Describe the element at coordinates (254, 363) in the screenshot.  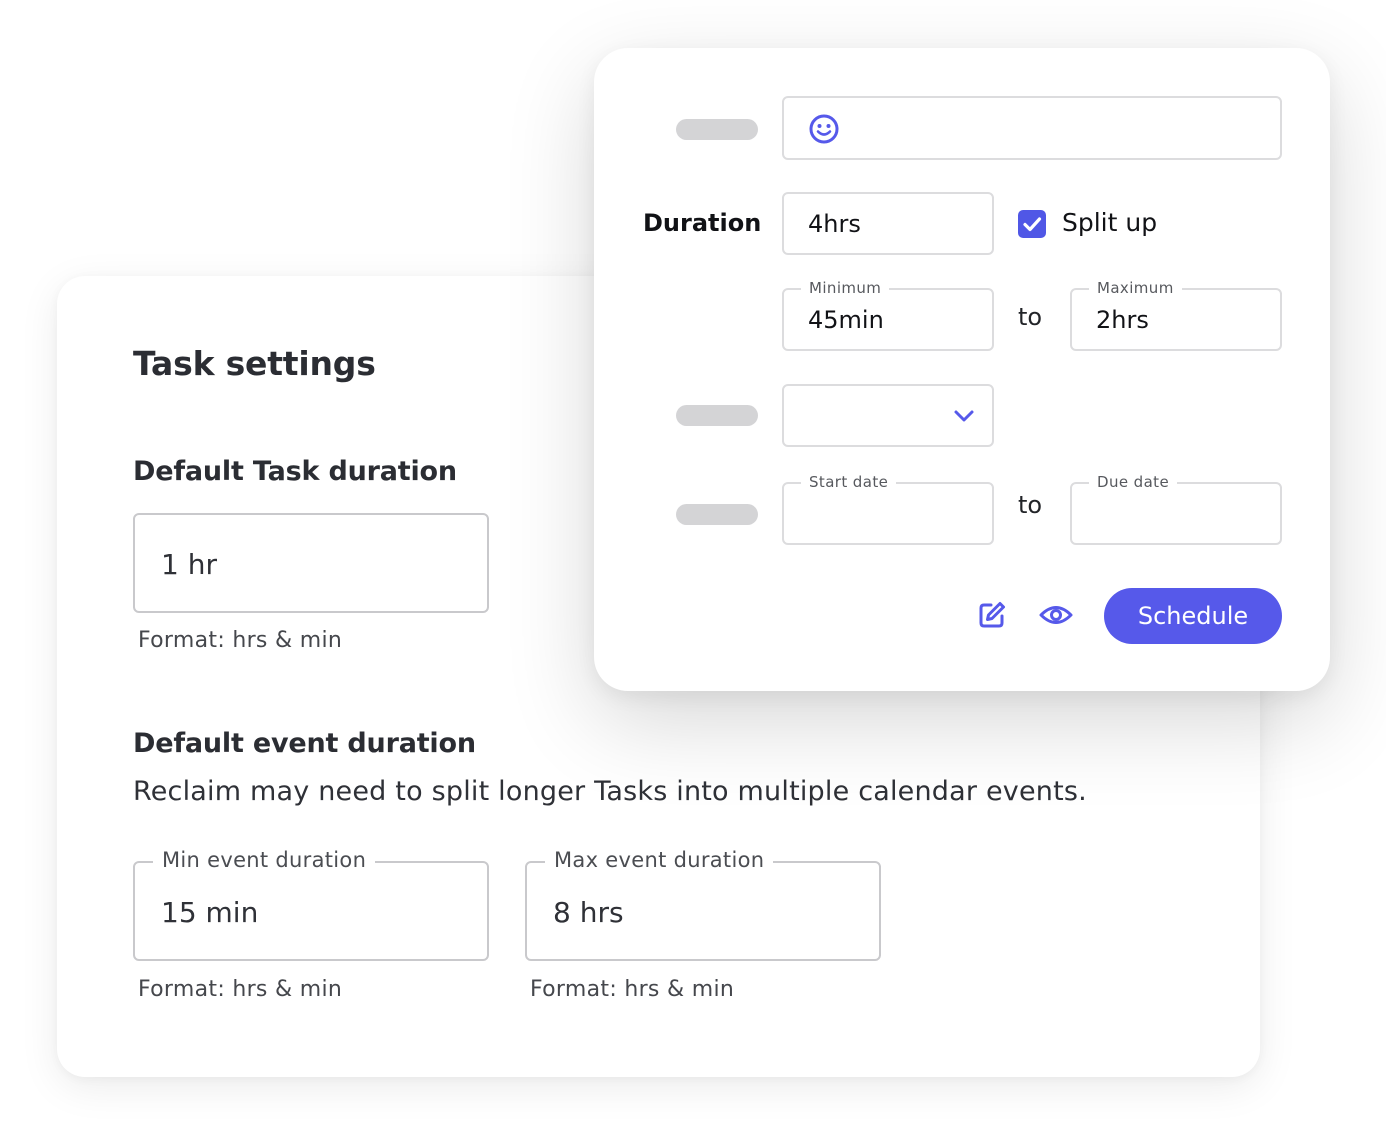
I see `settings-title: Task settings` at that location.